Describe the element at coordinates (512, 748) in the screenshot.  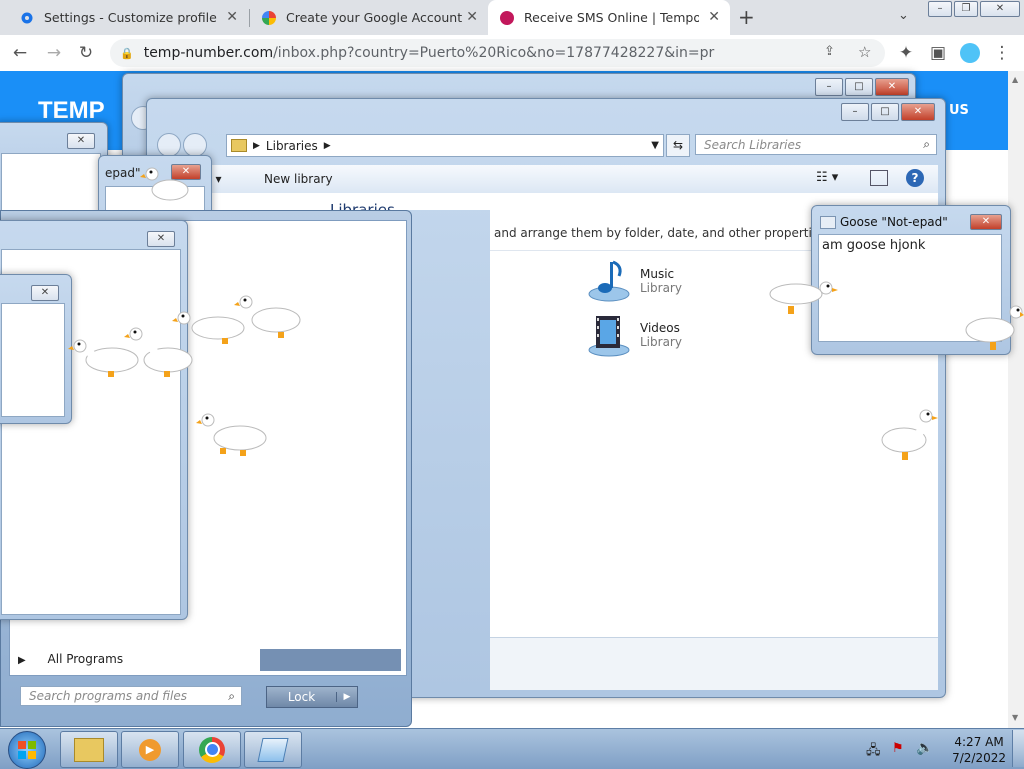
I see `taskbar: ▶ 🖧 ⚑ 🔈 4:27 AM 7/2/2022` at that location.